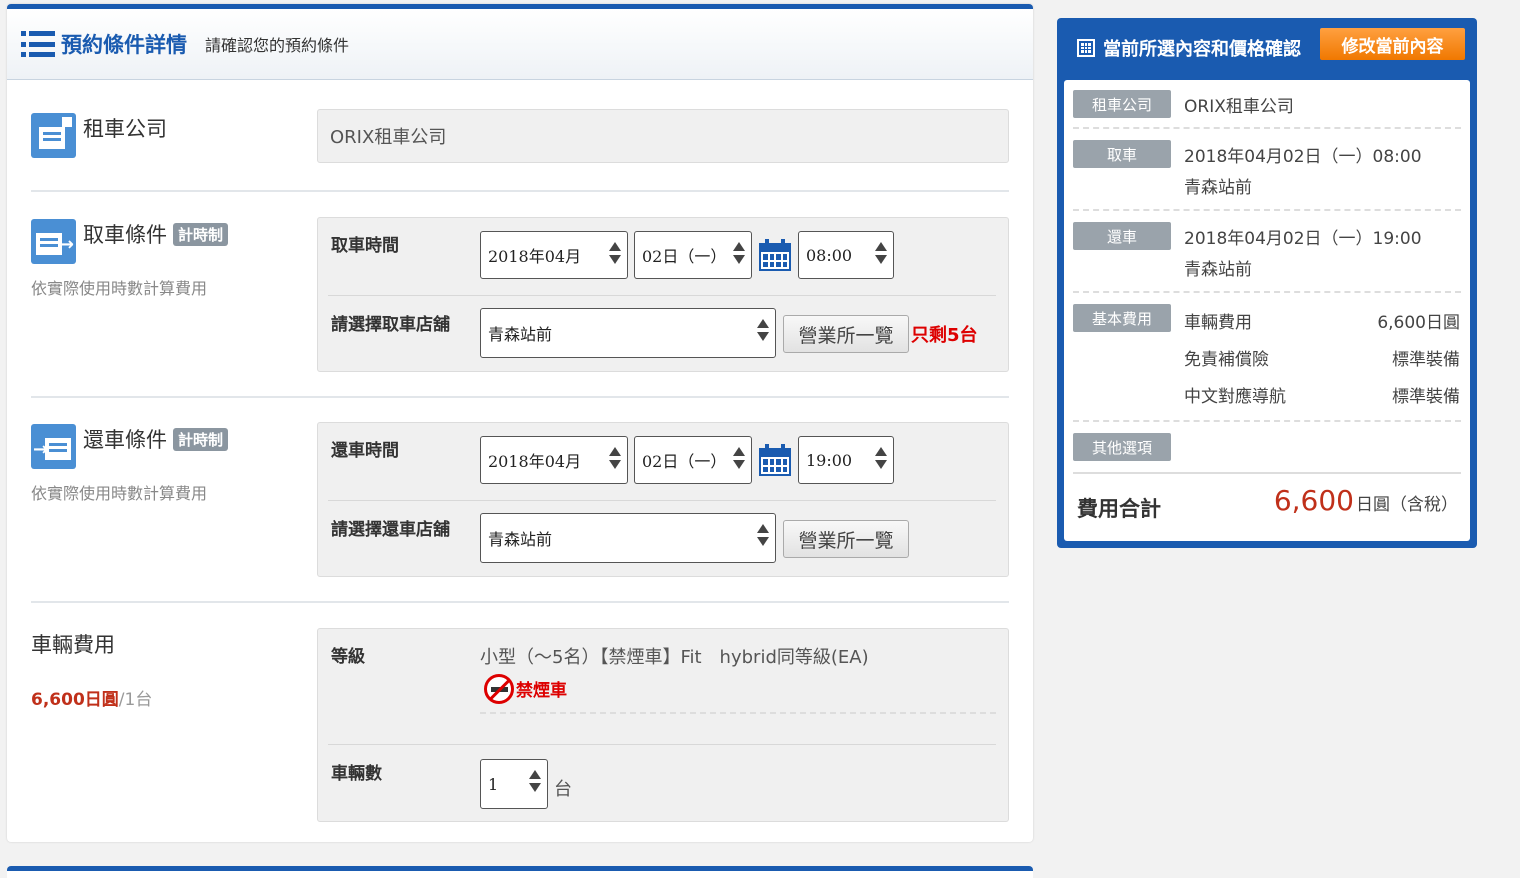 Image resolution: width=1520 pixels, height=878 pixels. Describe the element at coordinates (541, 691) in the screenshot. I see `no-smoking-label: 禁煙車` at that location.